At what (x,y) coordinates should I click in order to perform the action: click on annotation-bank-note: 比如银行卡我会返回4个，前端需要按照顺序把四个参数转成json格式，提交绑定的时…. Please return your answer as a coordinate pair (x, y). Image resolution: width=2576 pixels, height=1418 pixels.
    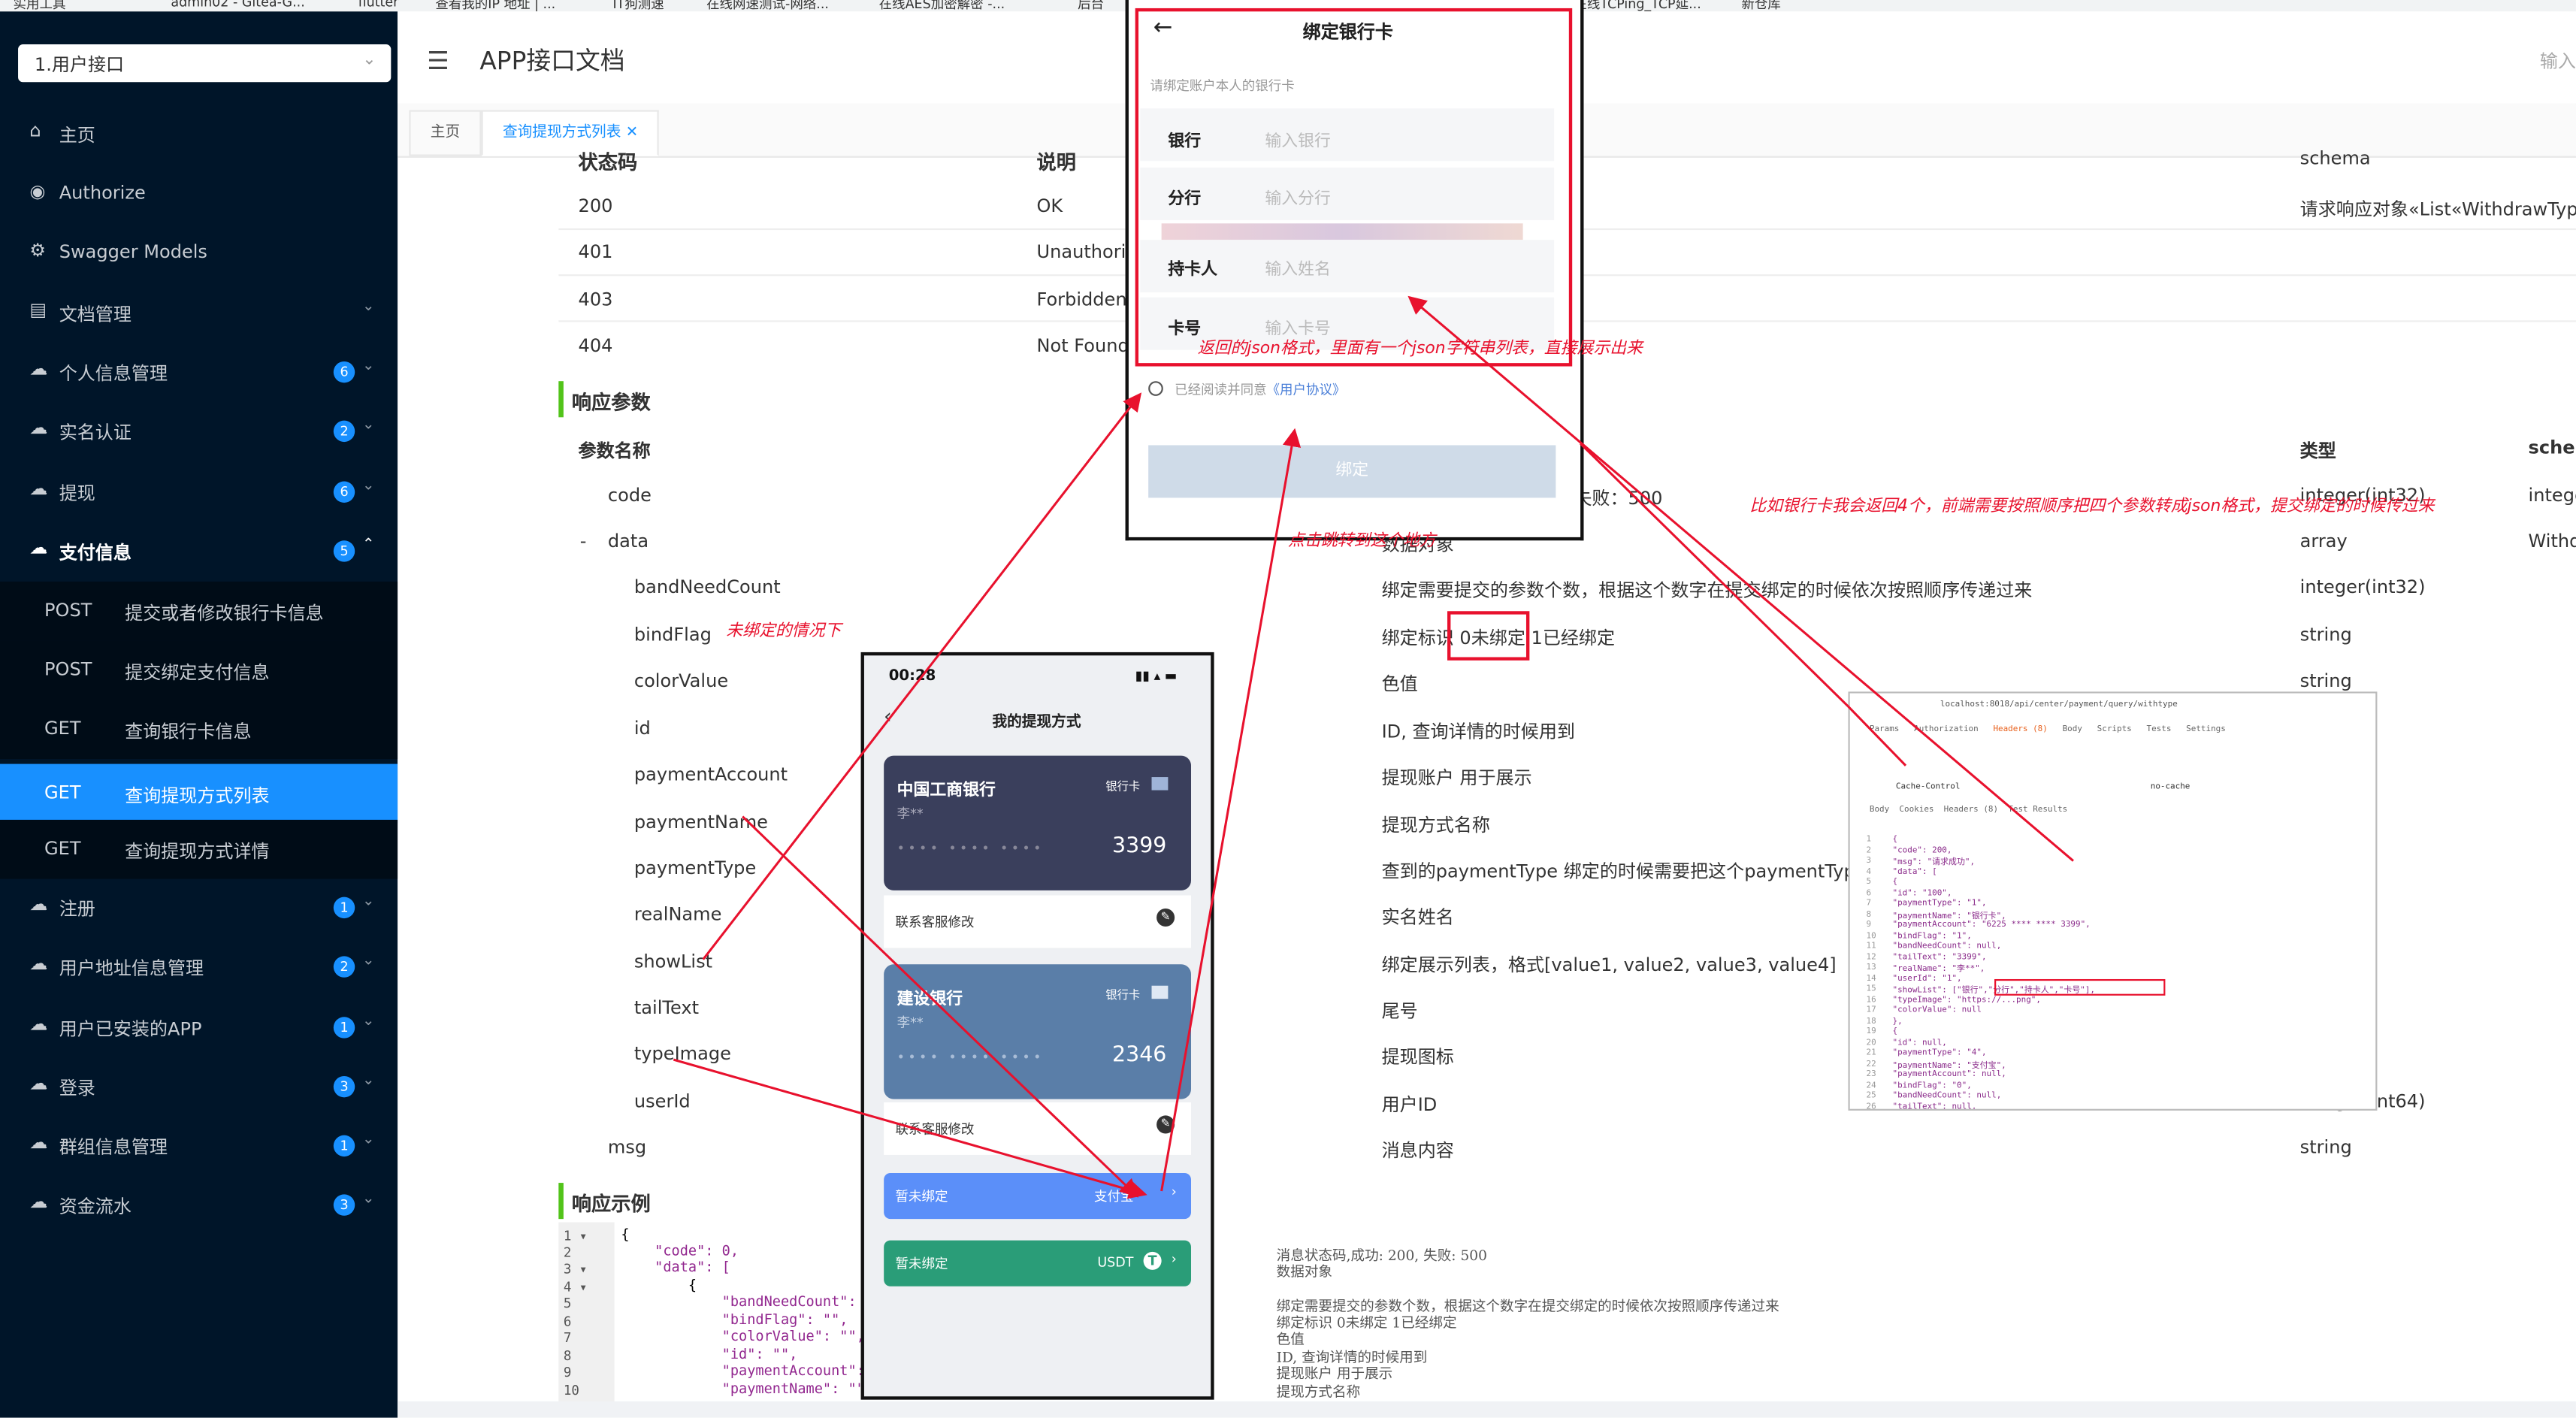
    Looking at the image, I should click on (2092, 507).